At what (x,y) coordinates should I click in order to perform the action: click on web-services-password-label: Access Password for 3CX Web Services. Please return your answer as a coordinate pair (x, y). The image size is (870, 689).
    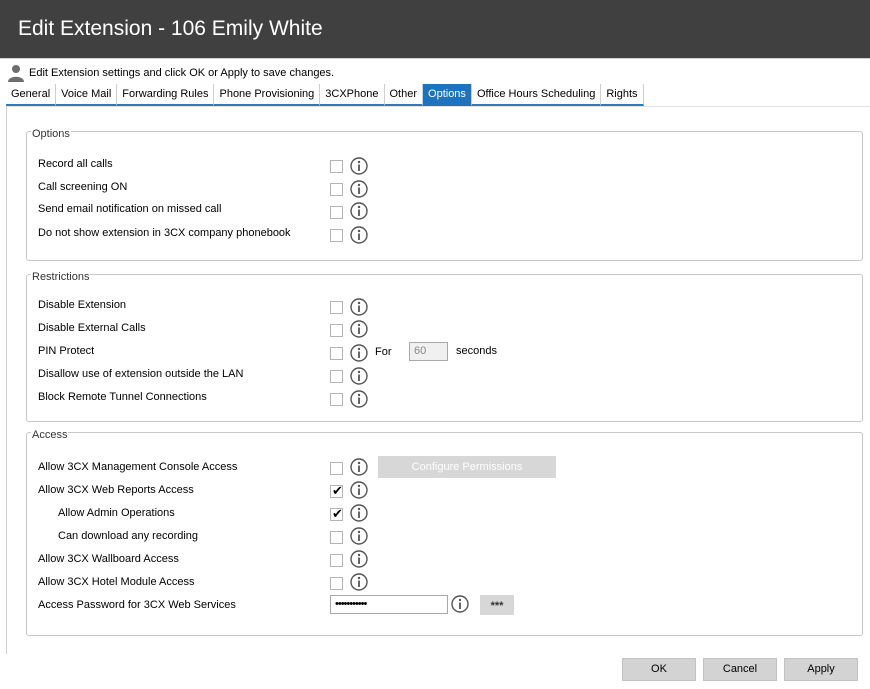
    Looking at the image, I should click on (137, 605).